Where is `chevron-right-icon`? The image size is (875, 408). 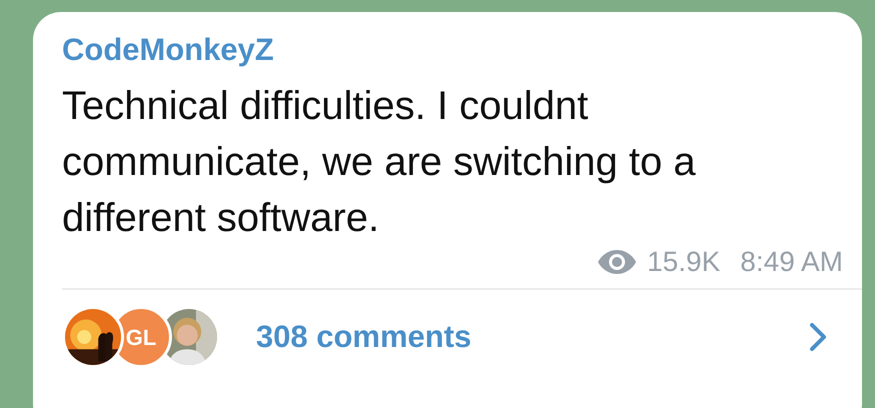
chevron-right-icon is located at coordinates (818, 337).